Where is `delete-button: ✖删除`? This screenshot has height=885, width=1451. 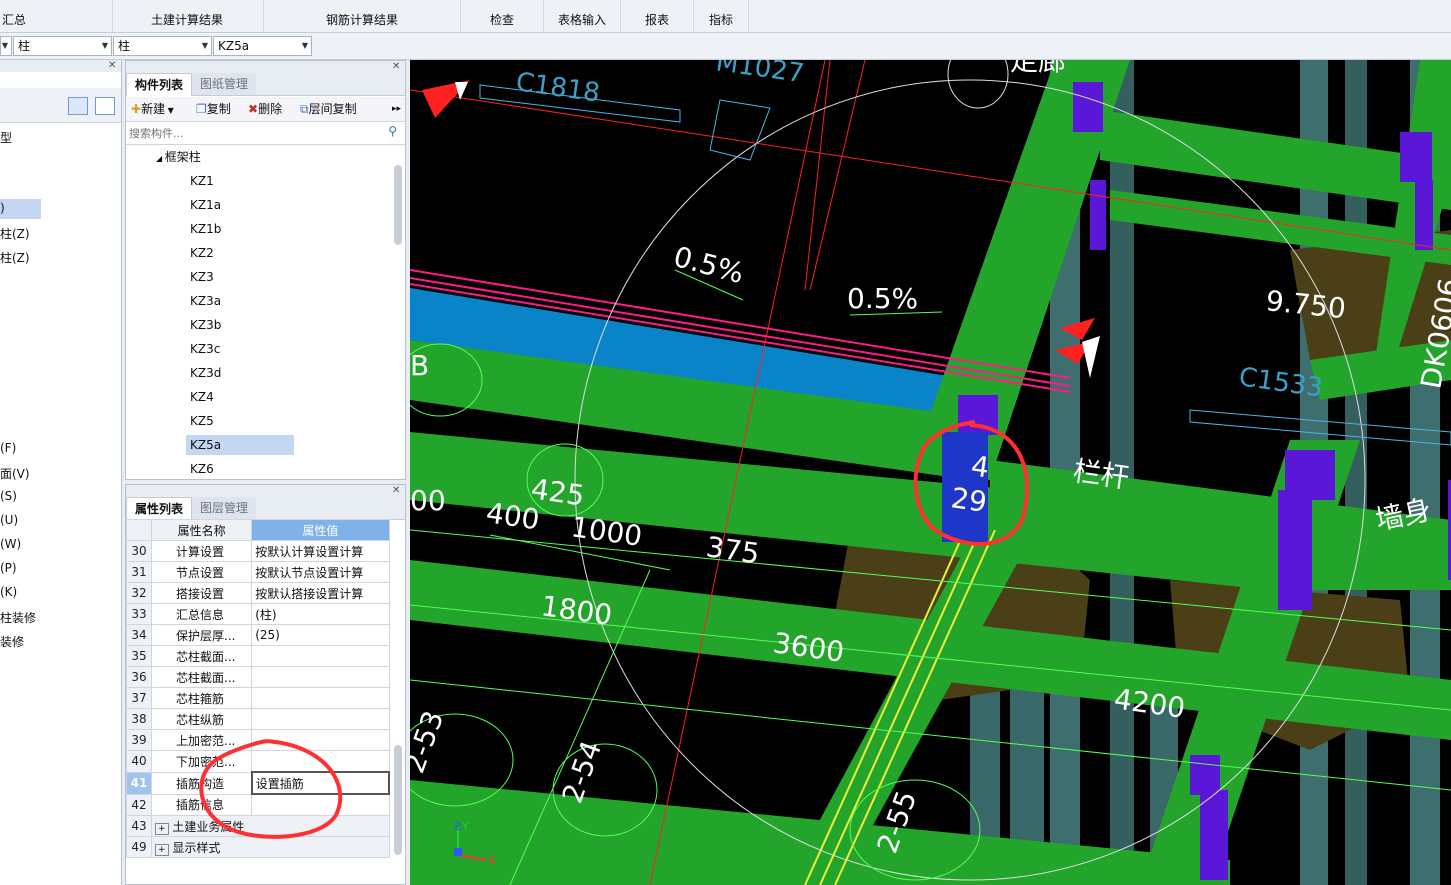
delete-button: ✖删除 is located at coordinates (265, 109).